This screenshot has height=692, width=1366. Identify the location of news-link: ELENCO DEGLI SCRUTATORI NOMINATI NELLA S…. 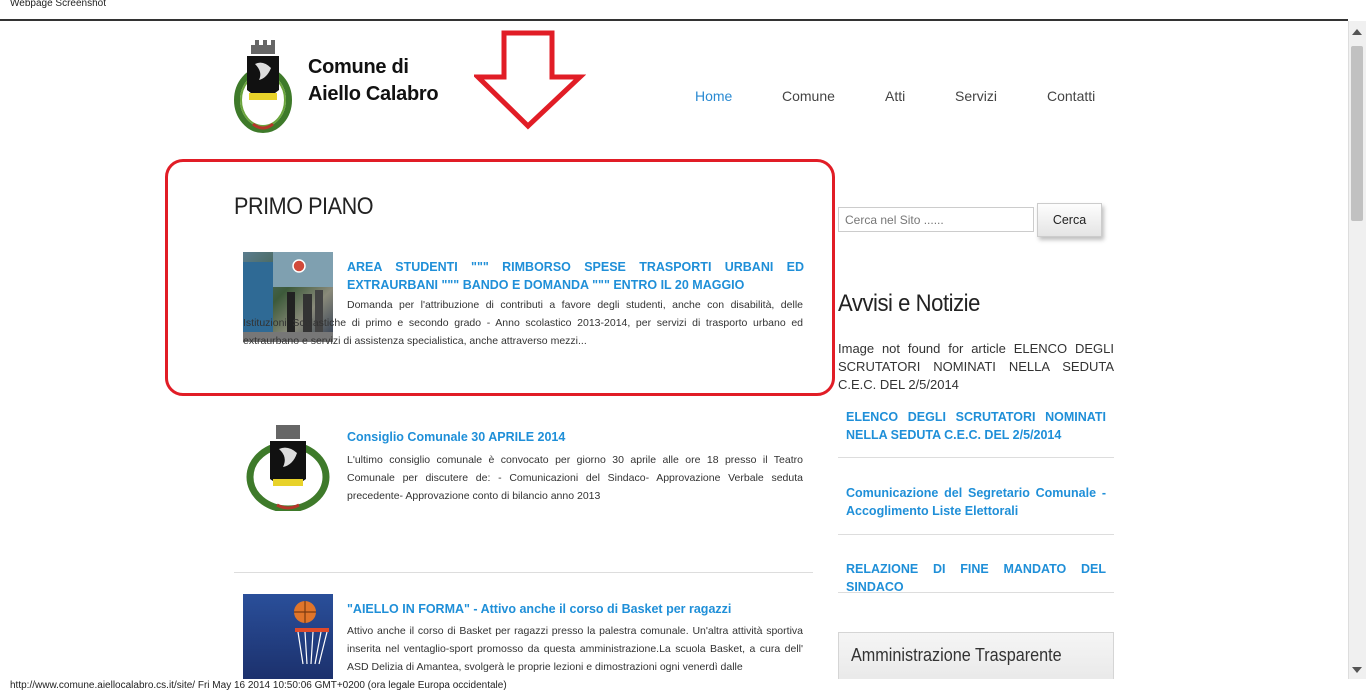
(976, 426).